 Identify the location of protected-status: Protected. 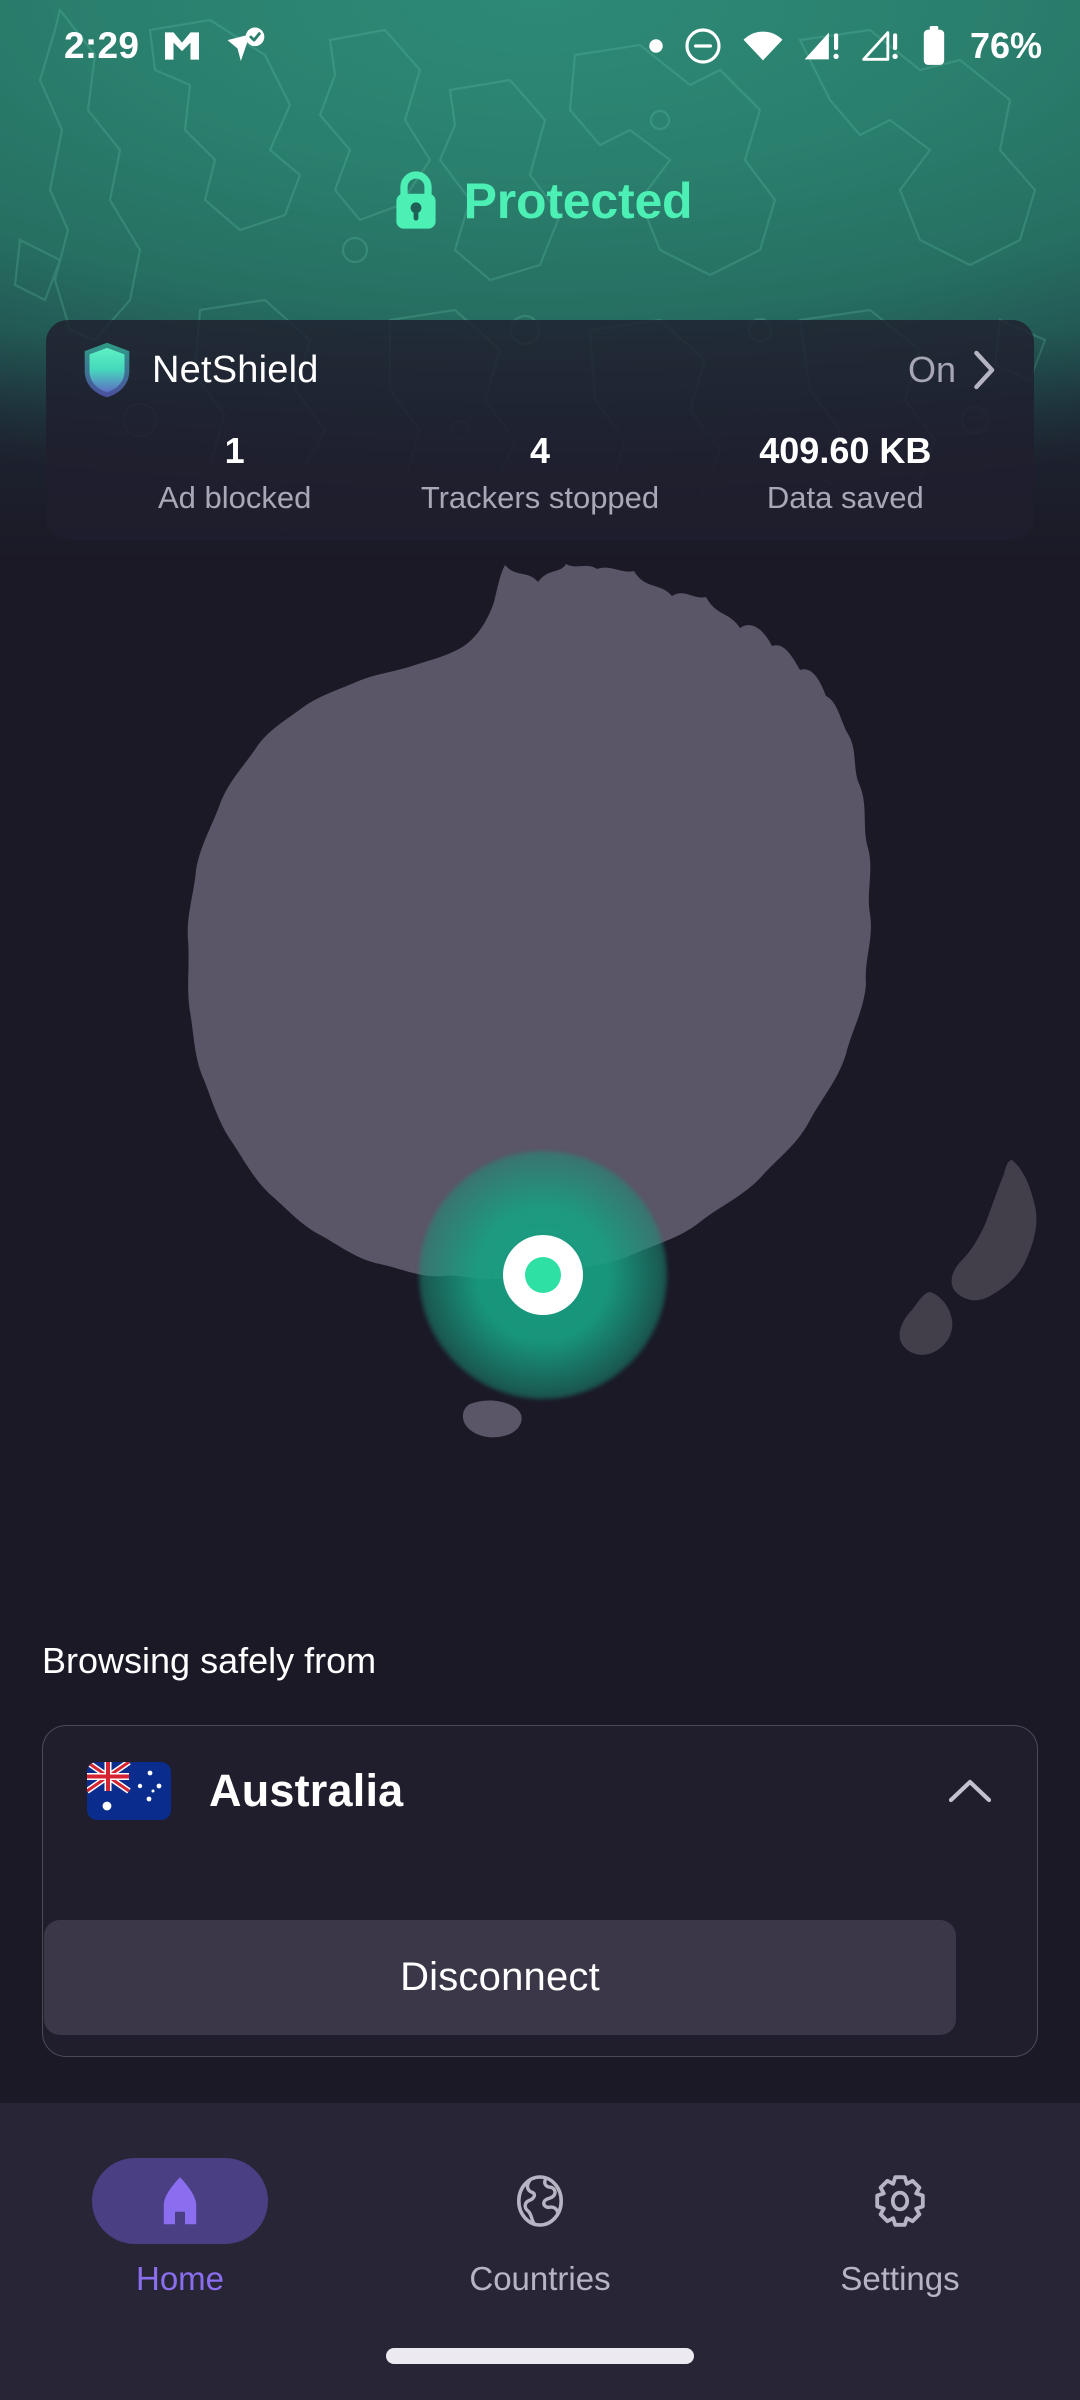
(540, 201).